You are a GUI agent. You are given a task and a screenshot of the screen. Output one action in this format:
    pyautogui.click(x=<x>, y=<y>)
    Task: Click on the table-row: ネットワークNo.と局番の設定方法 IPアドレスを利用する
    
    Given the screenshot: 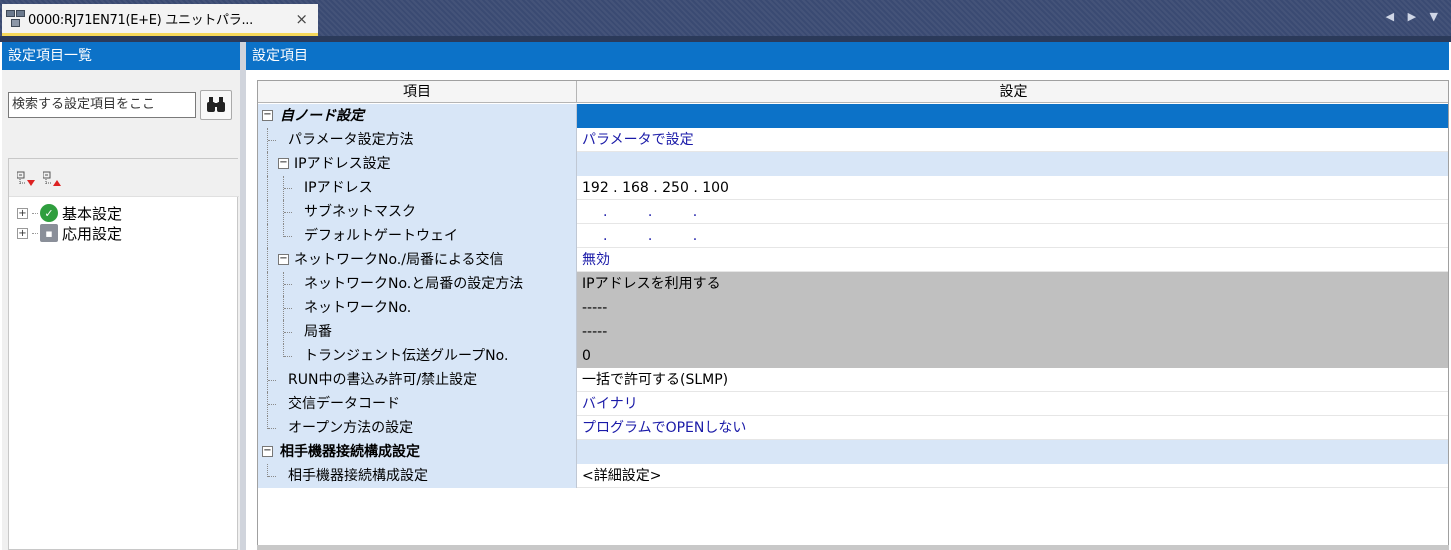 What is the action you would take?
    pyautogui.click(x=853, y=284)
    